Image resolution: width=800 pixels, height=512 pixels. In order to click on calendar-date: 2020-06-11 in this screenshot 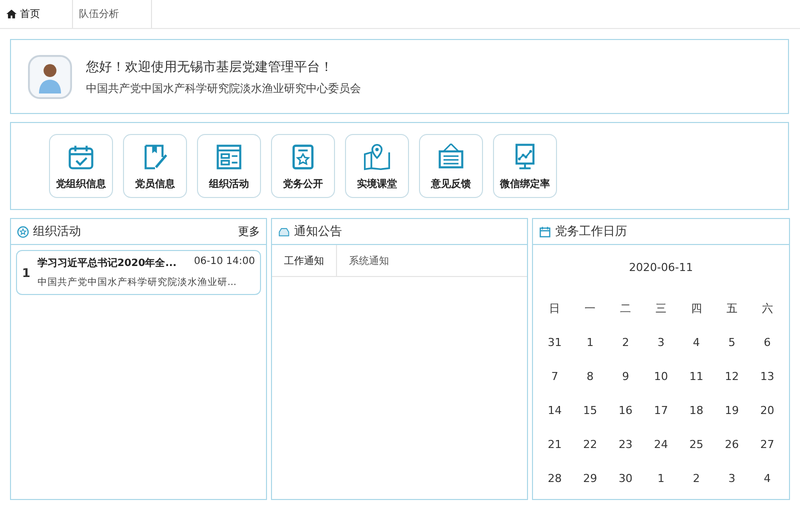, I will do `click(661, 267)`.